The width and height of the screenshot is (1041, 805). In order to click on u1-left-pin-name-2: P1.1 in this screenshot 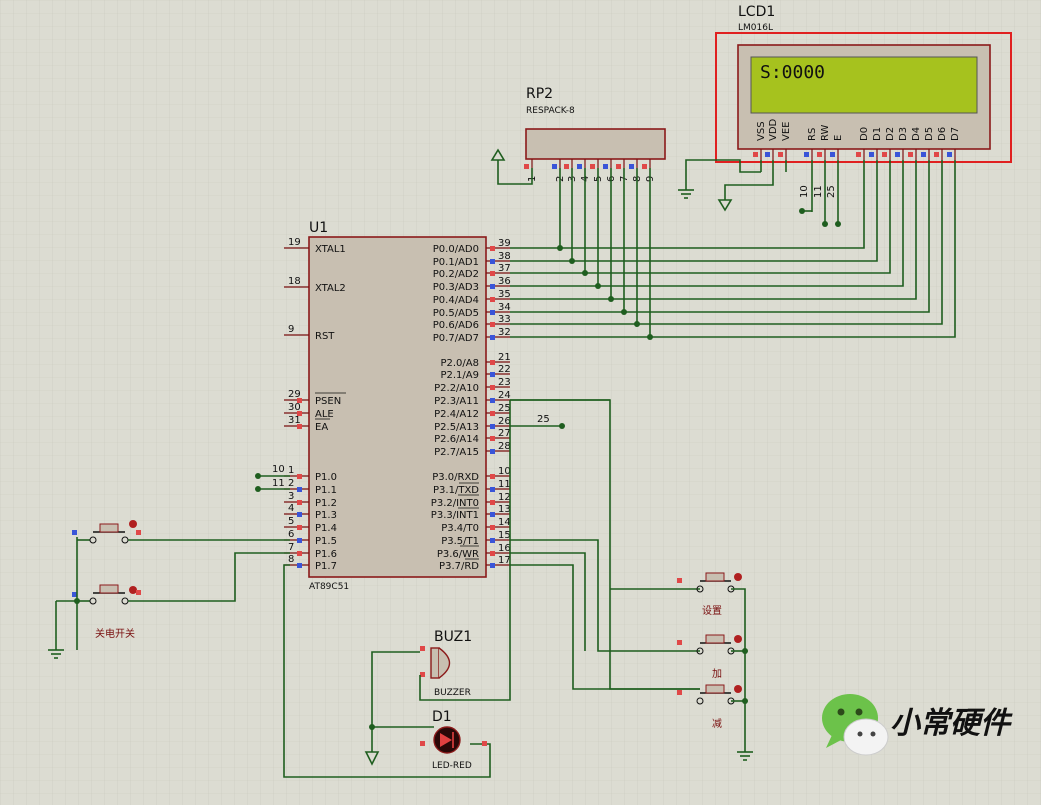, I will do `click(326, 490)`.